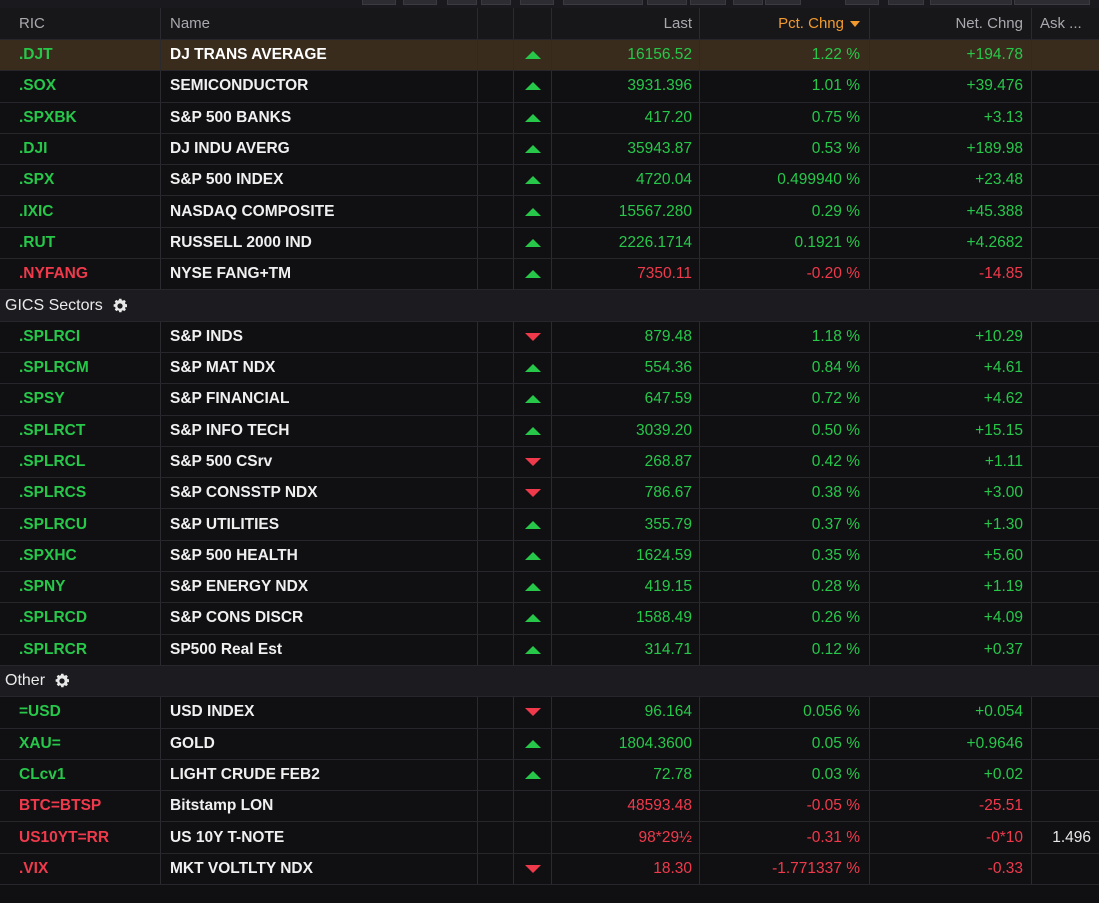 The width and height of the screenshot is (1099, 903). Describe the element at coordinates (319, 368) in the screenshot. I see `cell-name: S&P MAT NDX` at that location.